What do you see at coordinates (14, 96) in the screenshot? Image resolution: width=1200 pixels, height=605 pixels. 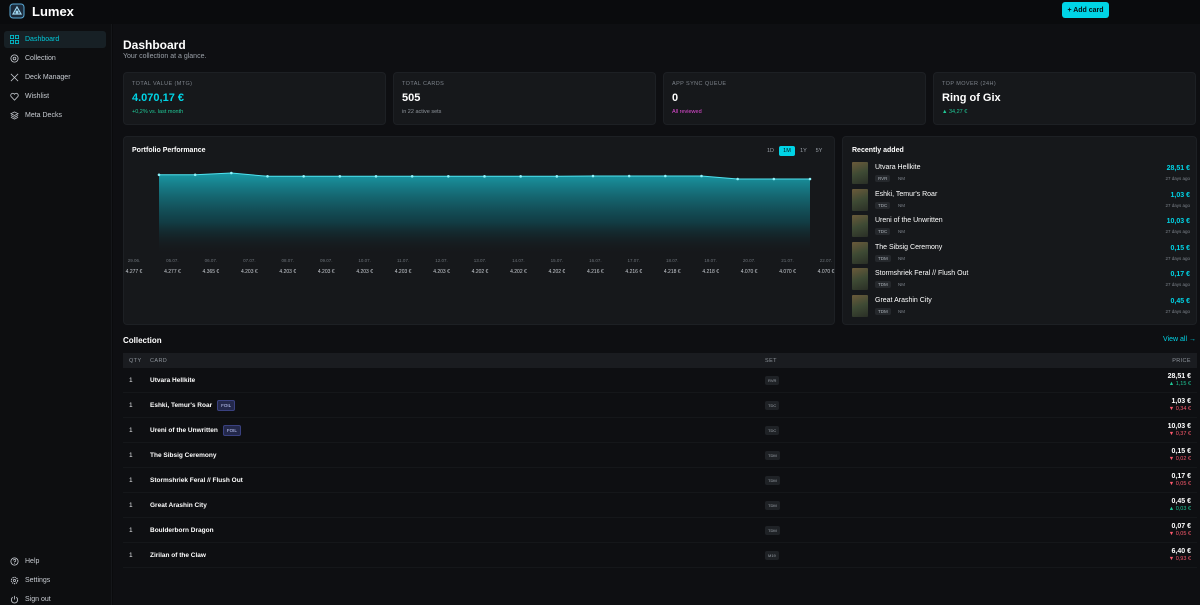 I see `heart-icon` at bounding box center [14, 96].